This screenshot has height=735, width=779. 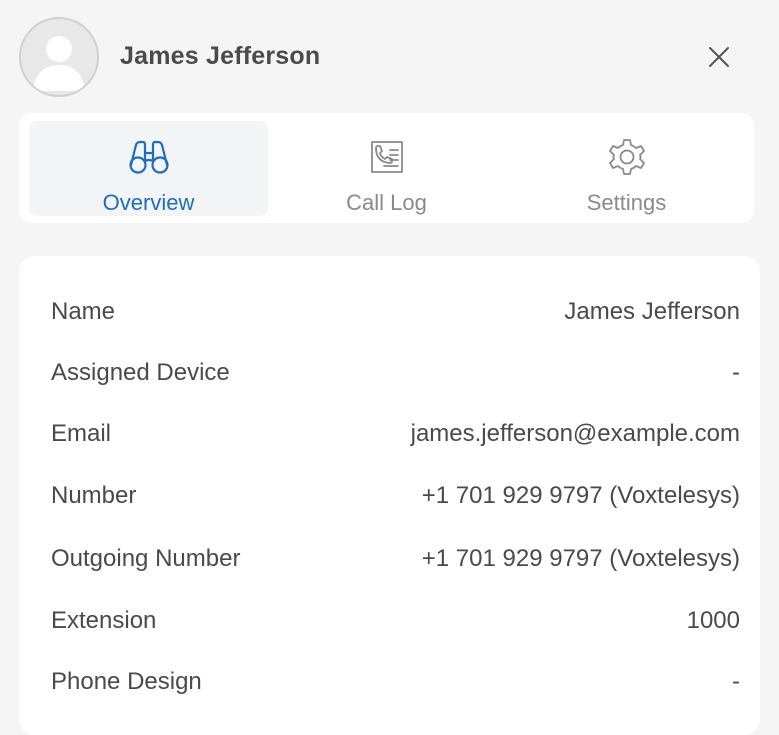 I want to click on detail-value: james.jefferson@example.com, so click(x=575, y=433).